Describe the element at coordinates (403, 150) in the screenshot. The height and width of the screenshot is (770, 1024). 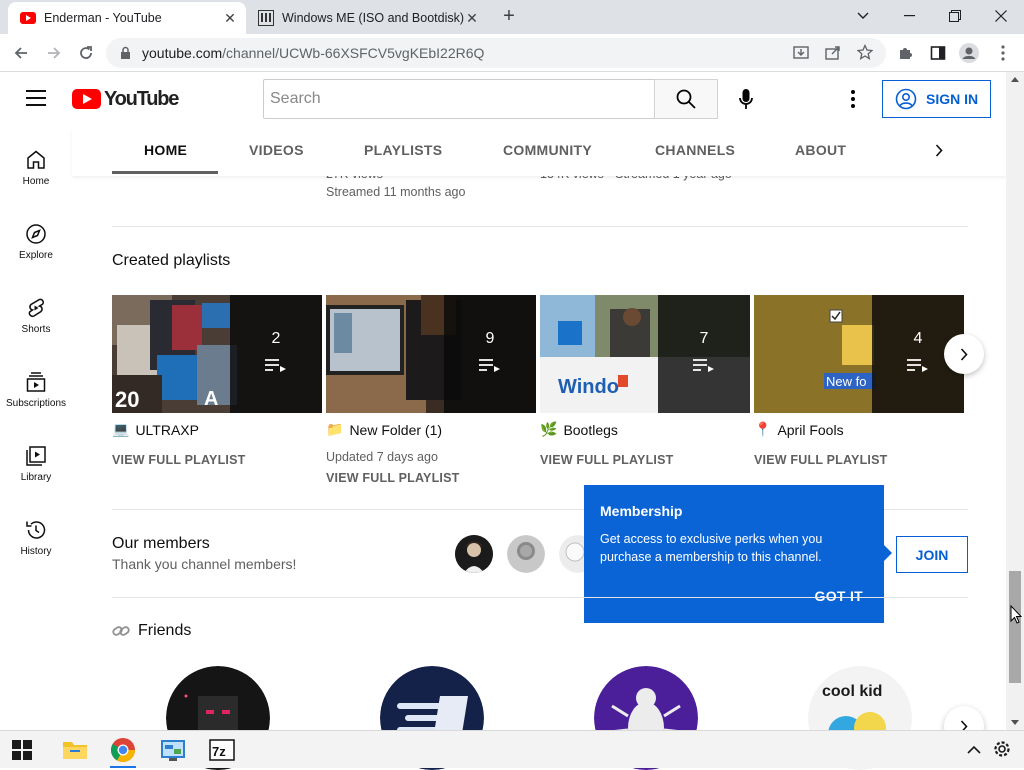
I see `tab-playlists: PLAYLISTS` at that location.